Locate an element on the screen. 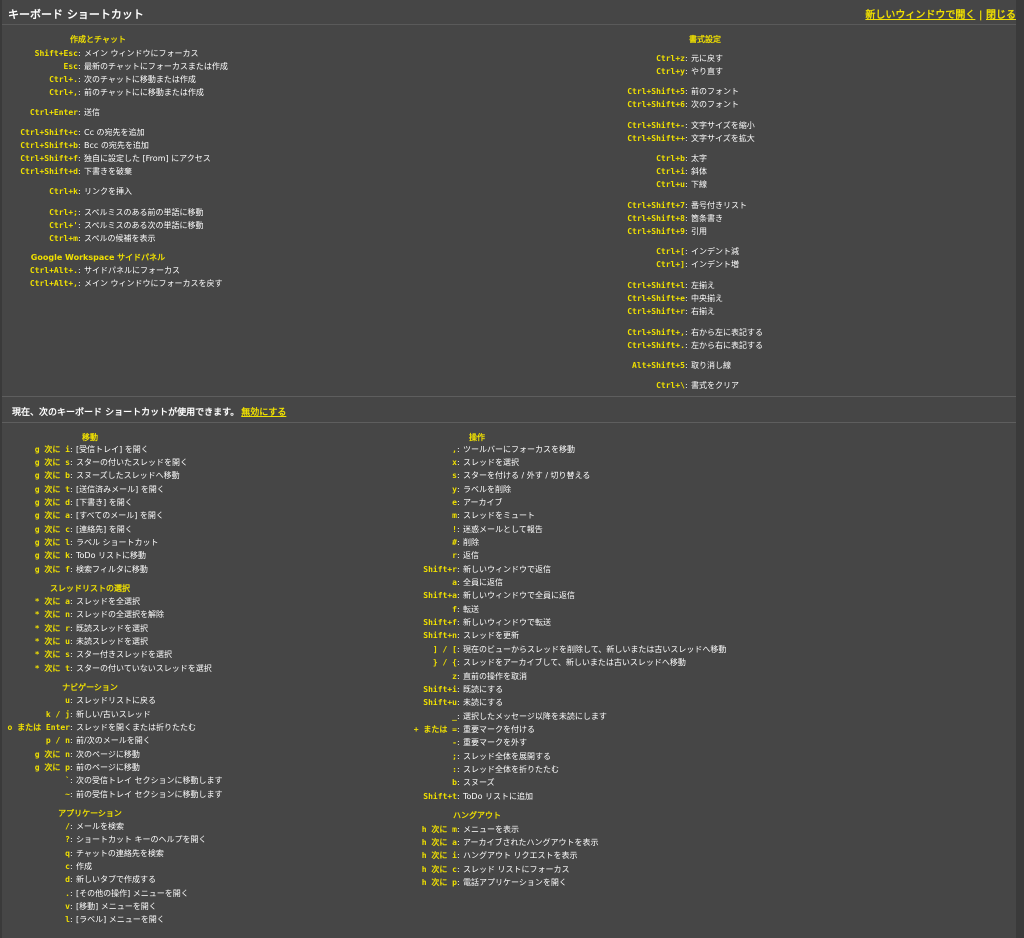  shortcut-keys: * 次に t is located at coordinates (52, 668).